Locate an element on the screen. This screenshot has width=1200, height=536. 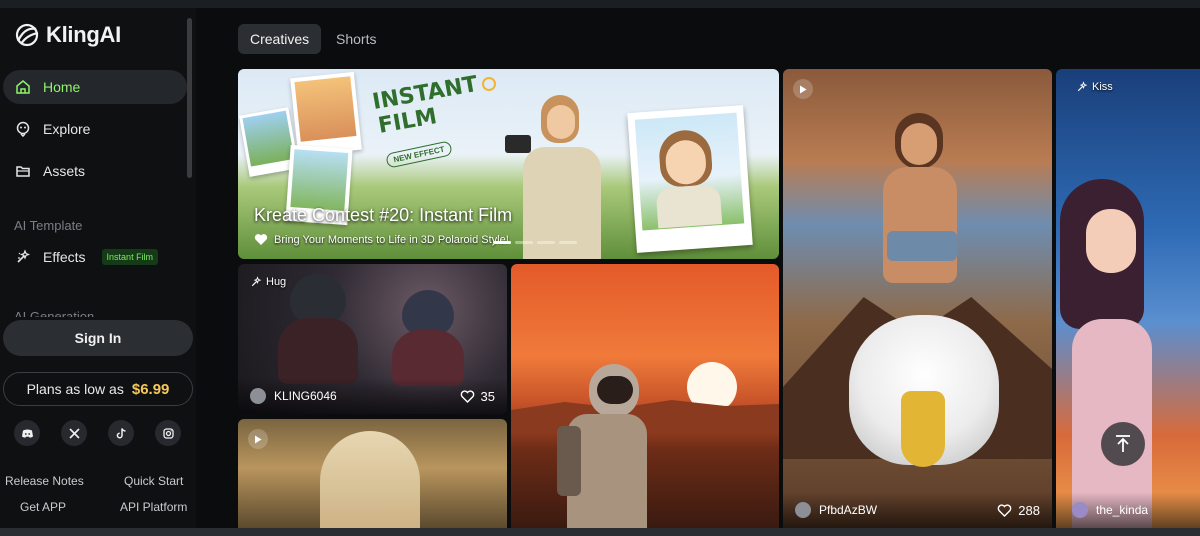
arrow-up-to-top-icon is located at coordinates (1123, 443).